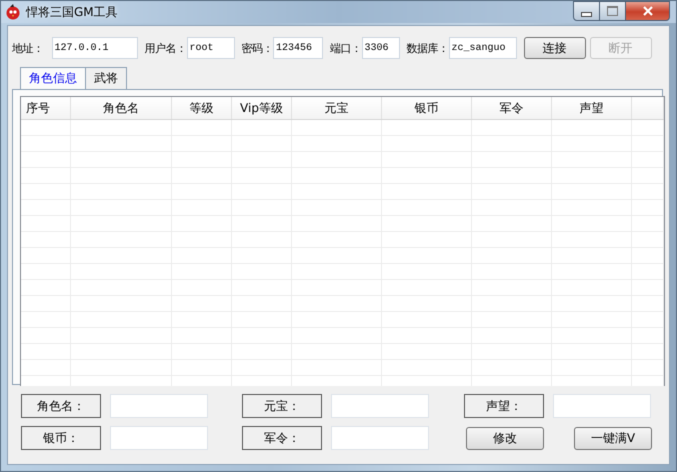 The height and width of the screenshot is (472, 677). What do you see at coordinates (202, 108) in the screenshot?
I see `column-header: 等级` at bounding box center [202, 108].